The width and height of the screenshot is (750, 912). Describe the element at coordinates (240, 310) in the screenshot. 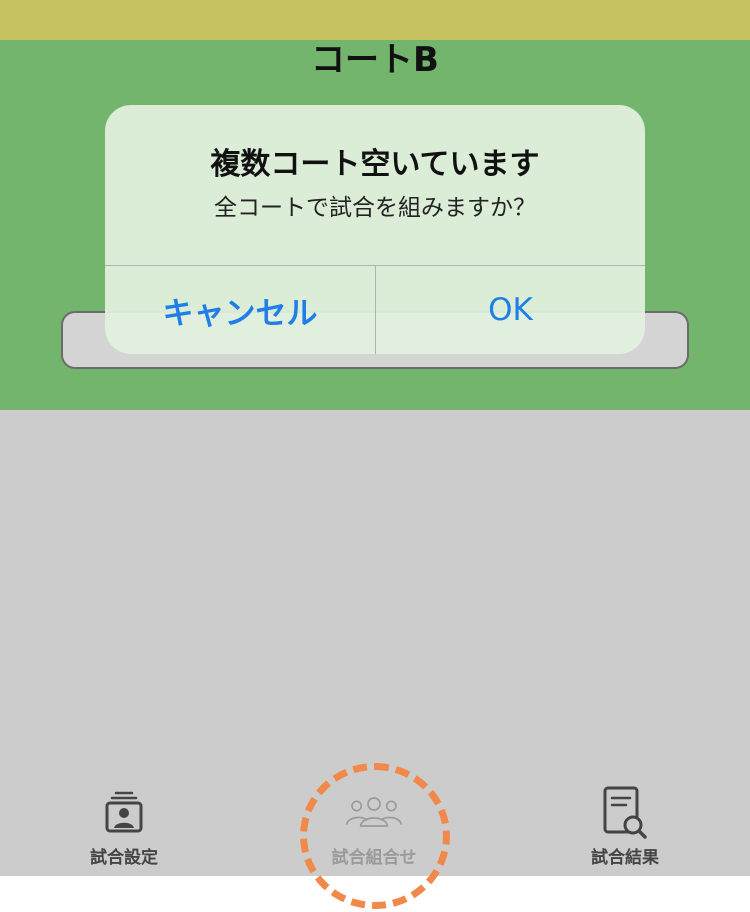

I see `cancel-button: キャンセル` at that location.